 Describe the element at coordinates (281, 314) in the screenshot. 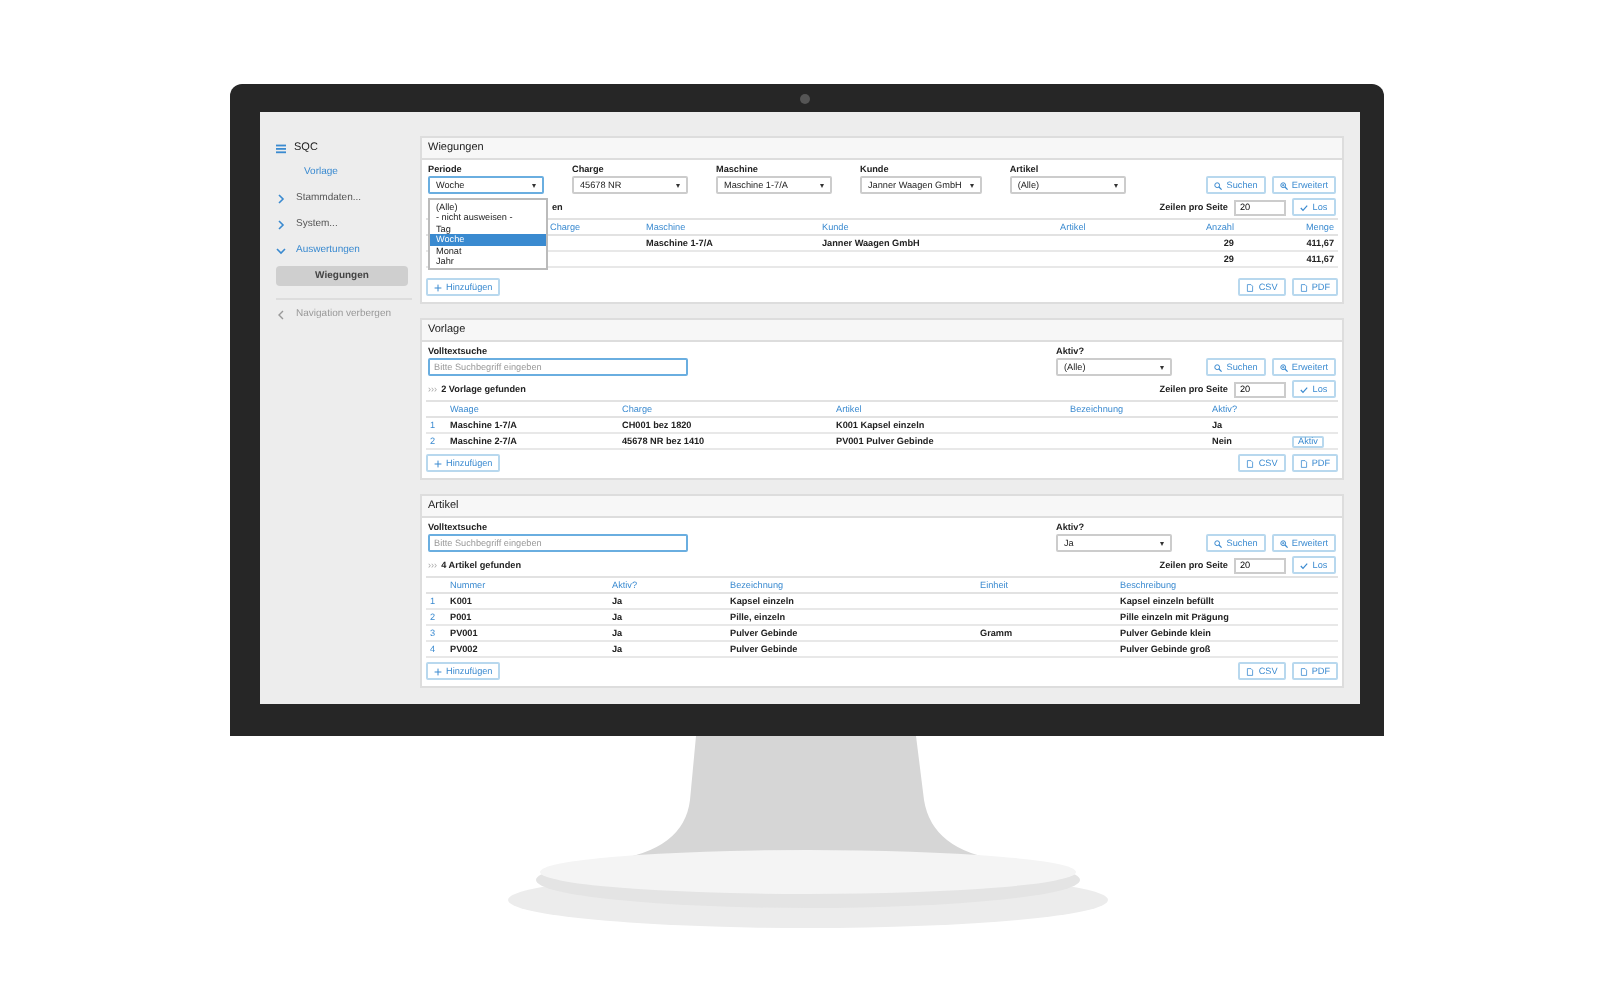

I see `chevron-left-icon` at that location.